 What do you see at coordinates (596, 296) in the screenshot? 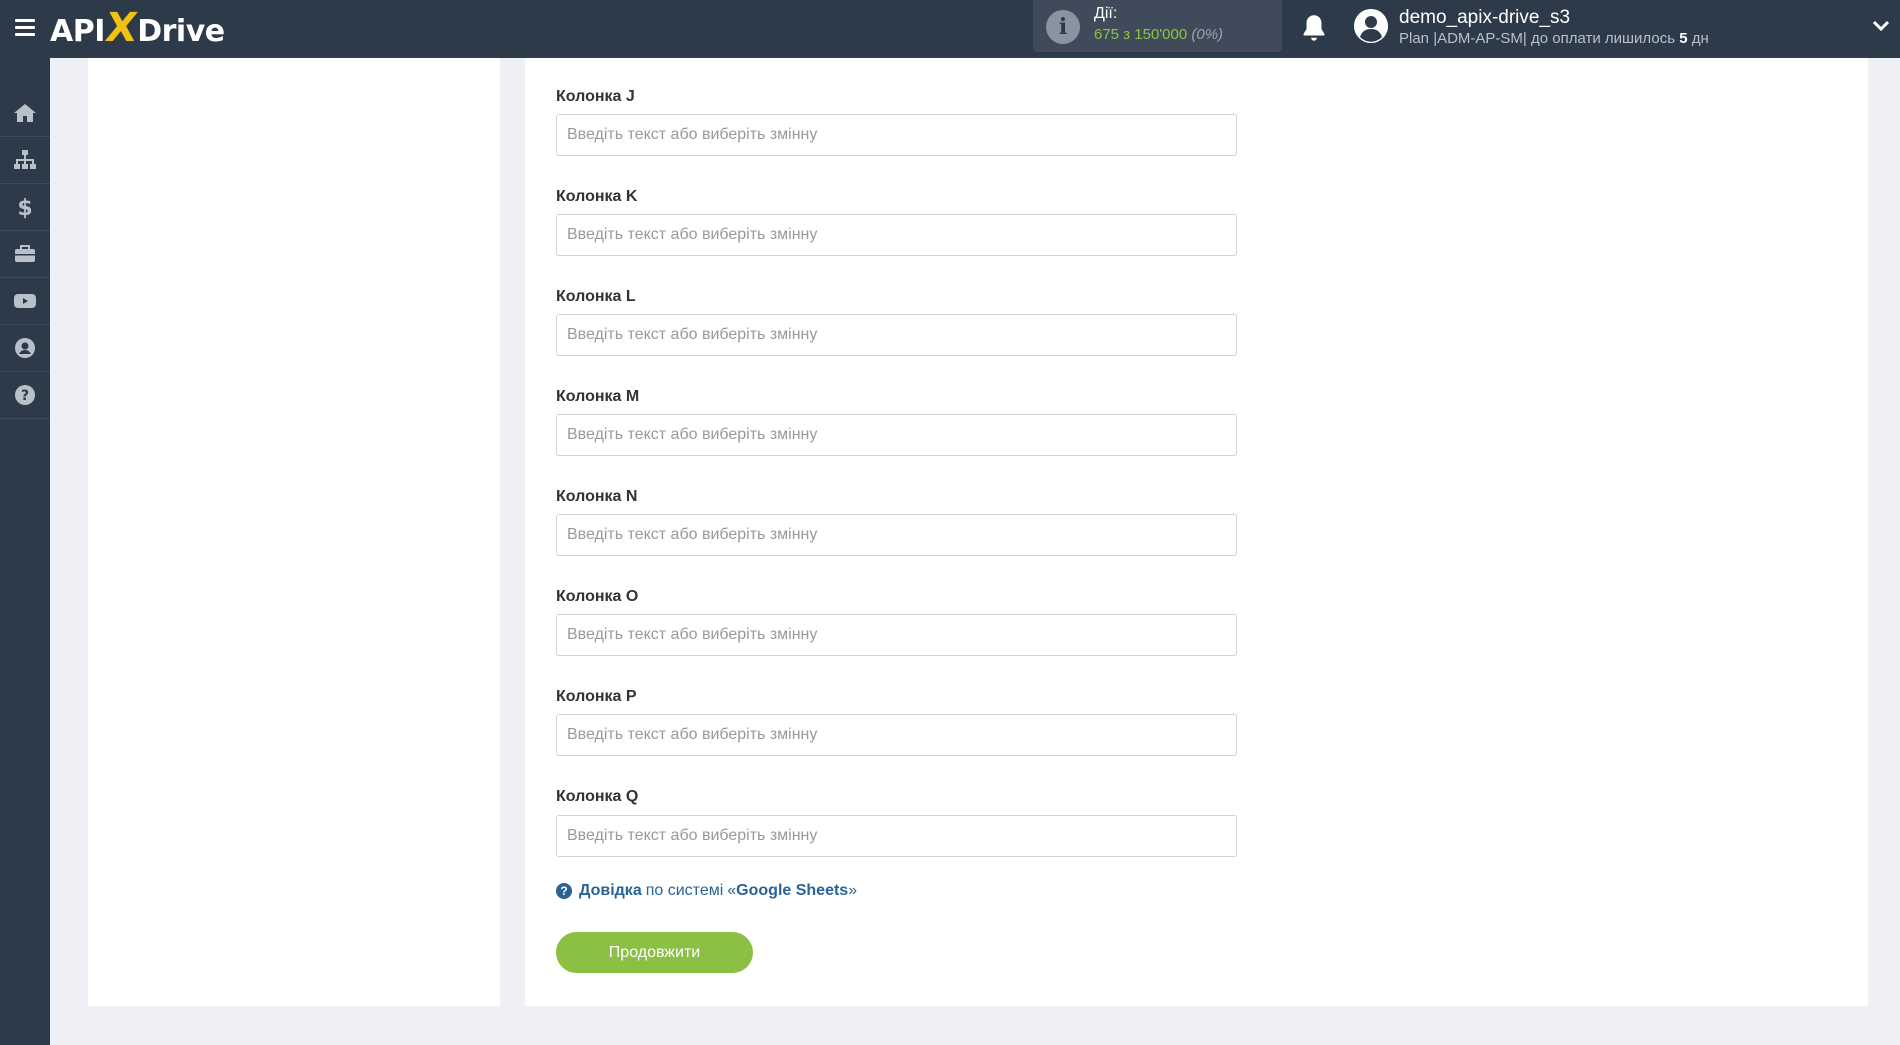
I see `field-label-l: Колонка L` at bounding box center [596, 296].